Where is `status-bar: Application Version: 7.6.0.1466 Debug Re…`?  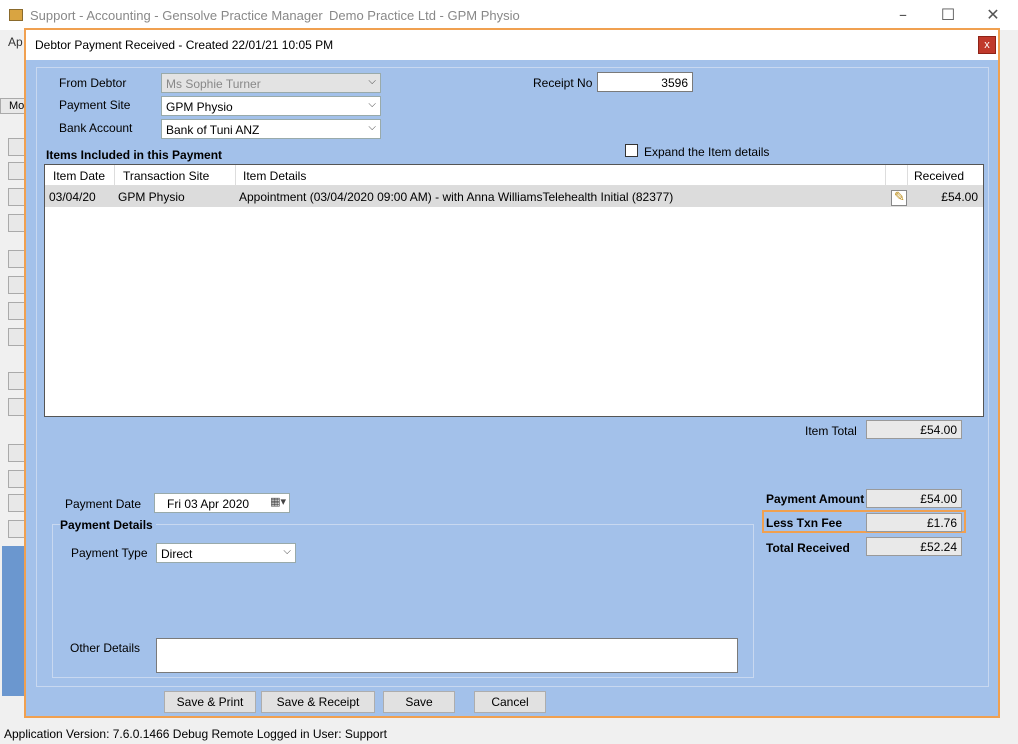
status-bar: Application Version: 7.6.0.1466 Debug Re… is located at coordinates (509, 734).